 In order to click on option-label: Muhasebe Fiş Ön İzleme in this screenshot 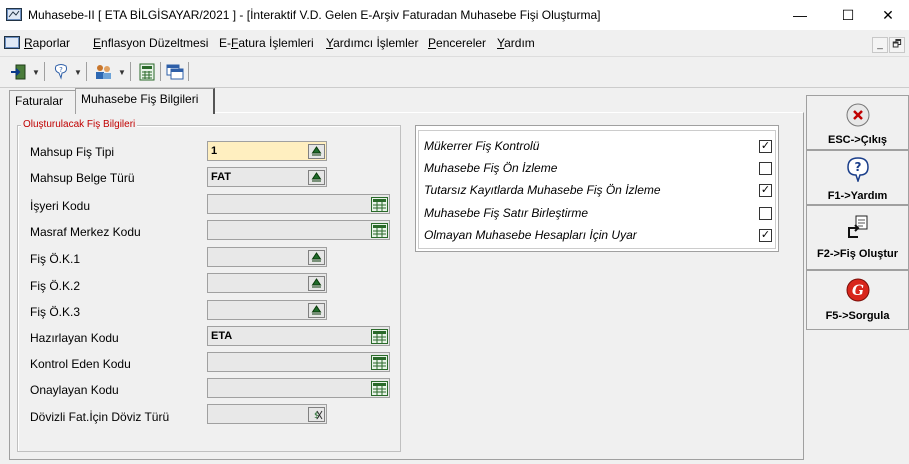, I will do `click(491, 168)`.